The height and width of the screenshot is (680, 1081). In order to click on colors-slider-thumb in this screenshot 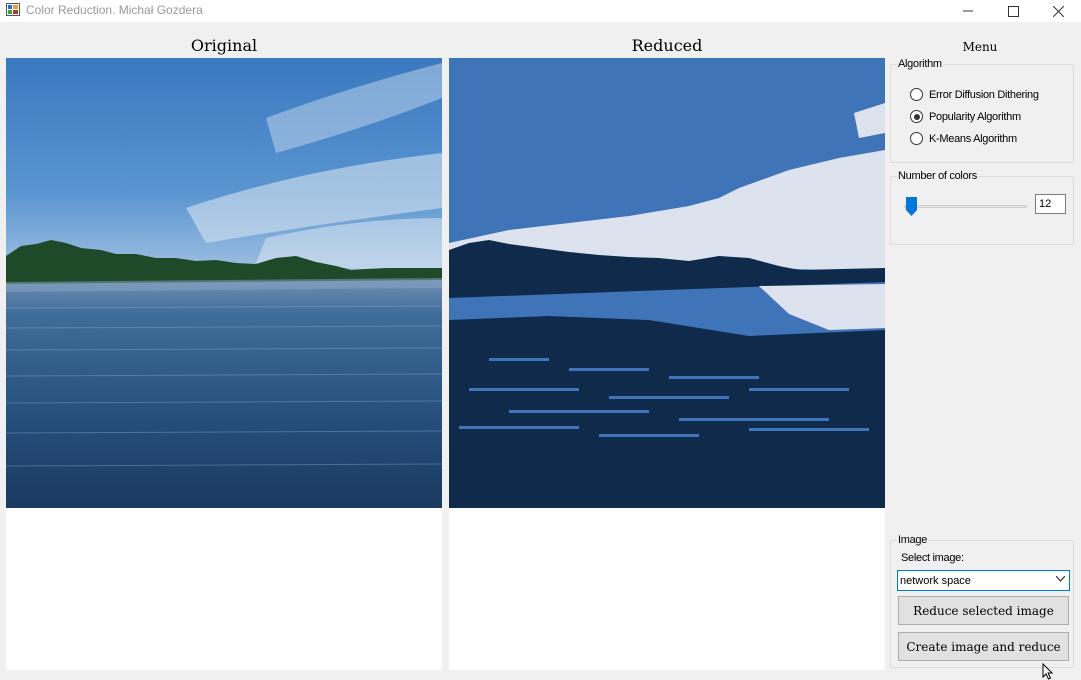, I will do `click(911, 206)`.